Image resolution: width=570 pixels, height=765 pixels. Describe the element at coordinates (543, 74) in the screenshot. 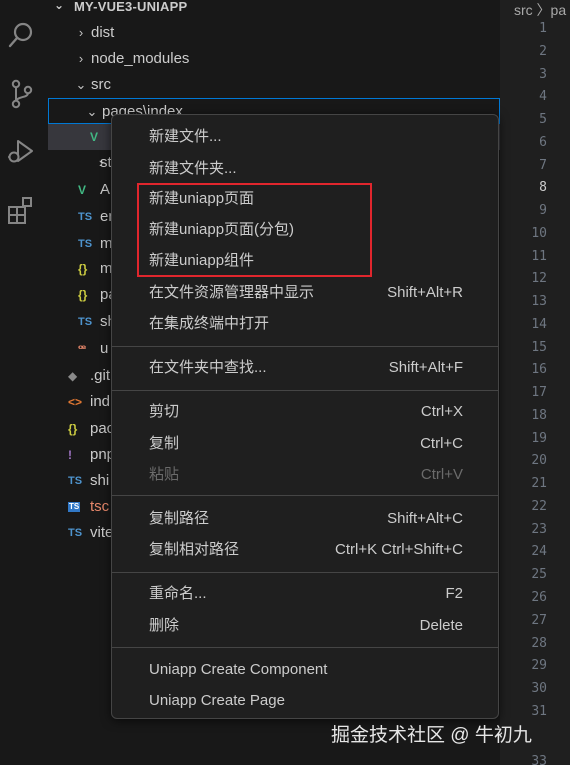

I see `line-number: 3` at that location.